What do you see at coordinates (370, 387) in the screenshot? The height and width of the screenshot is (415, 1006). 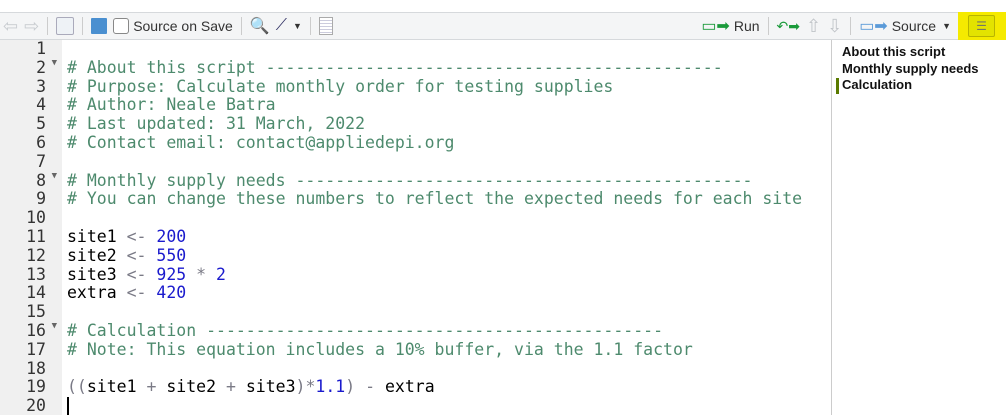 I see `code-token: -` at bounding box center [370, 387].